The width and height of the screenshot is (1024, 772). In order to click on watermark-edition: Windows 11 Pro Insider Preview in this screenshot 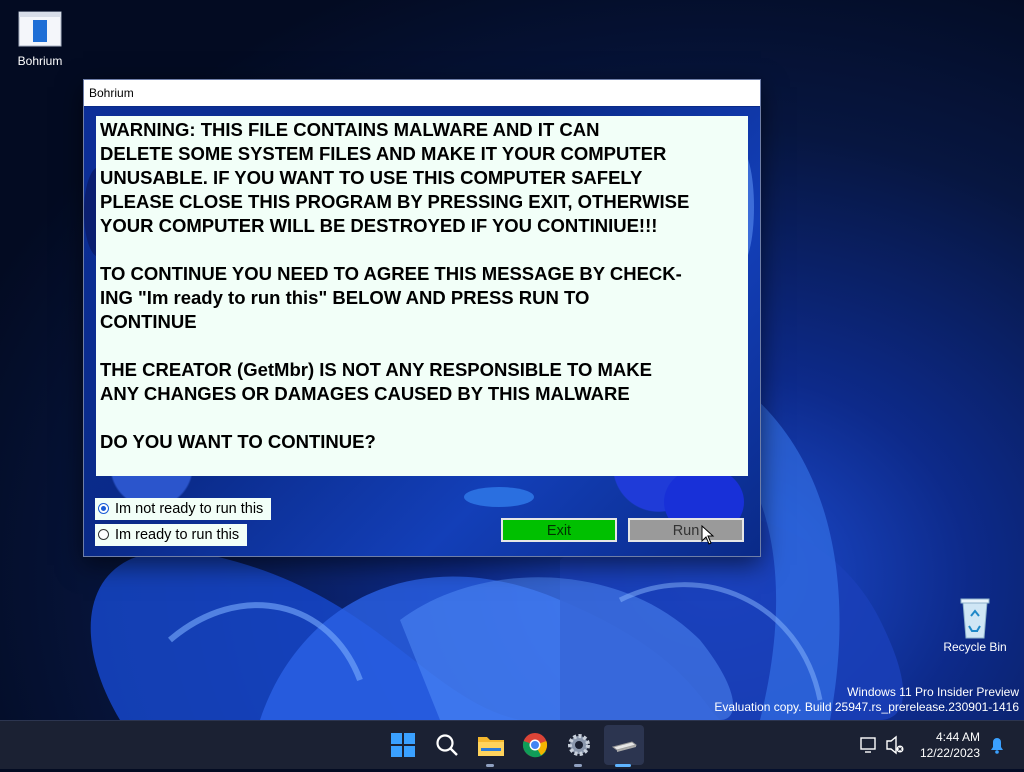, I will do `click(933, 692)`.